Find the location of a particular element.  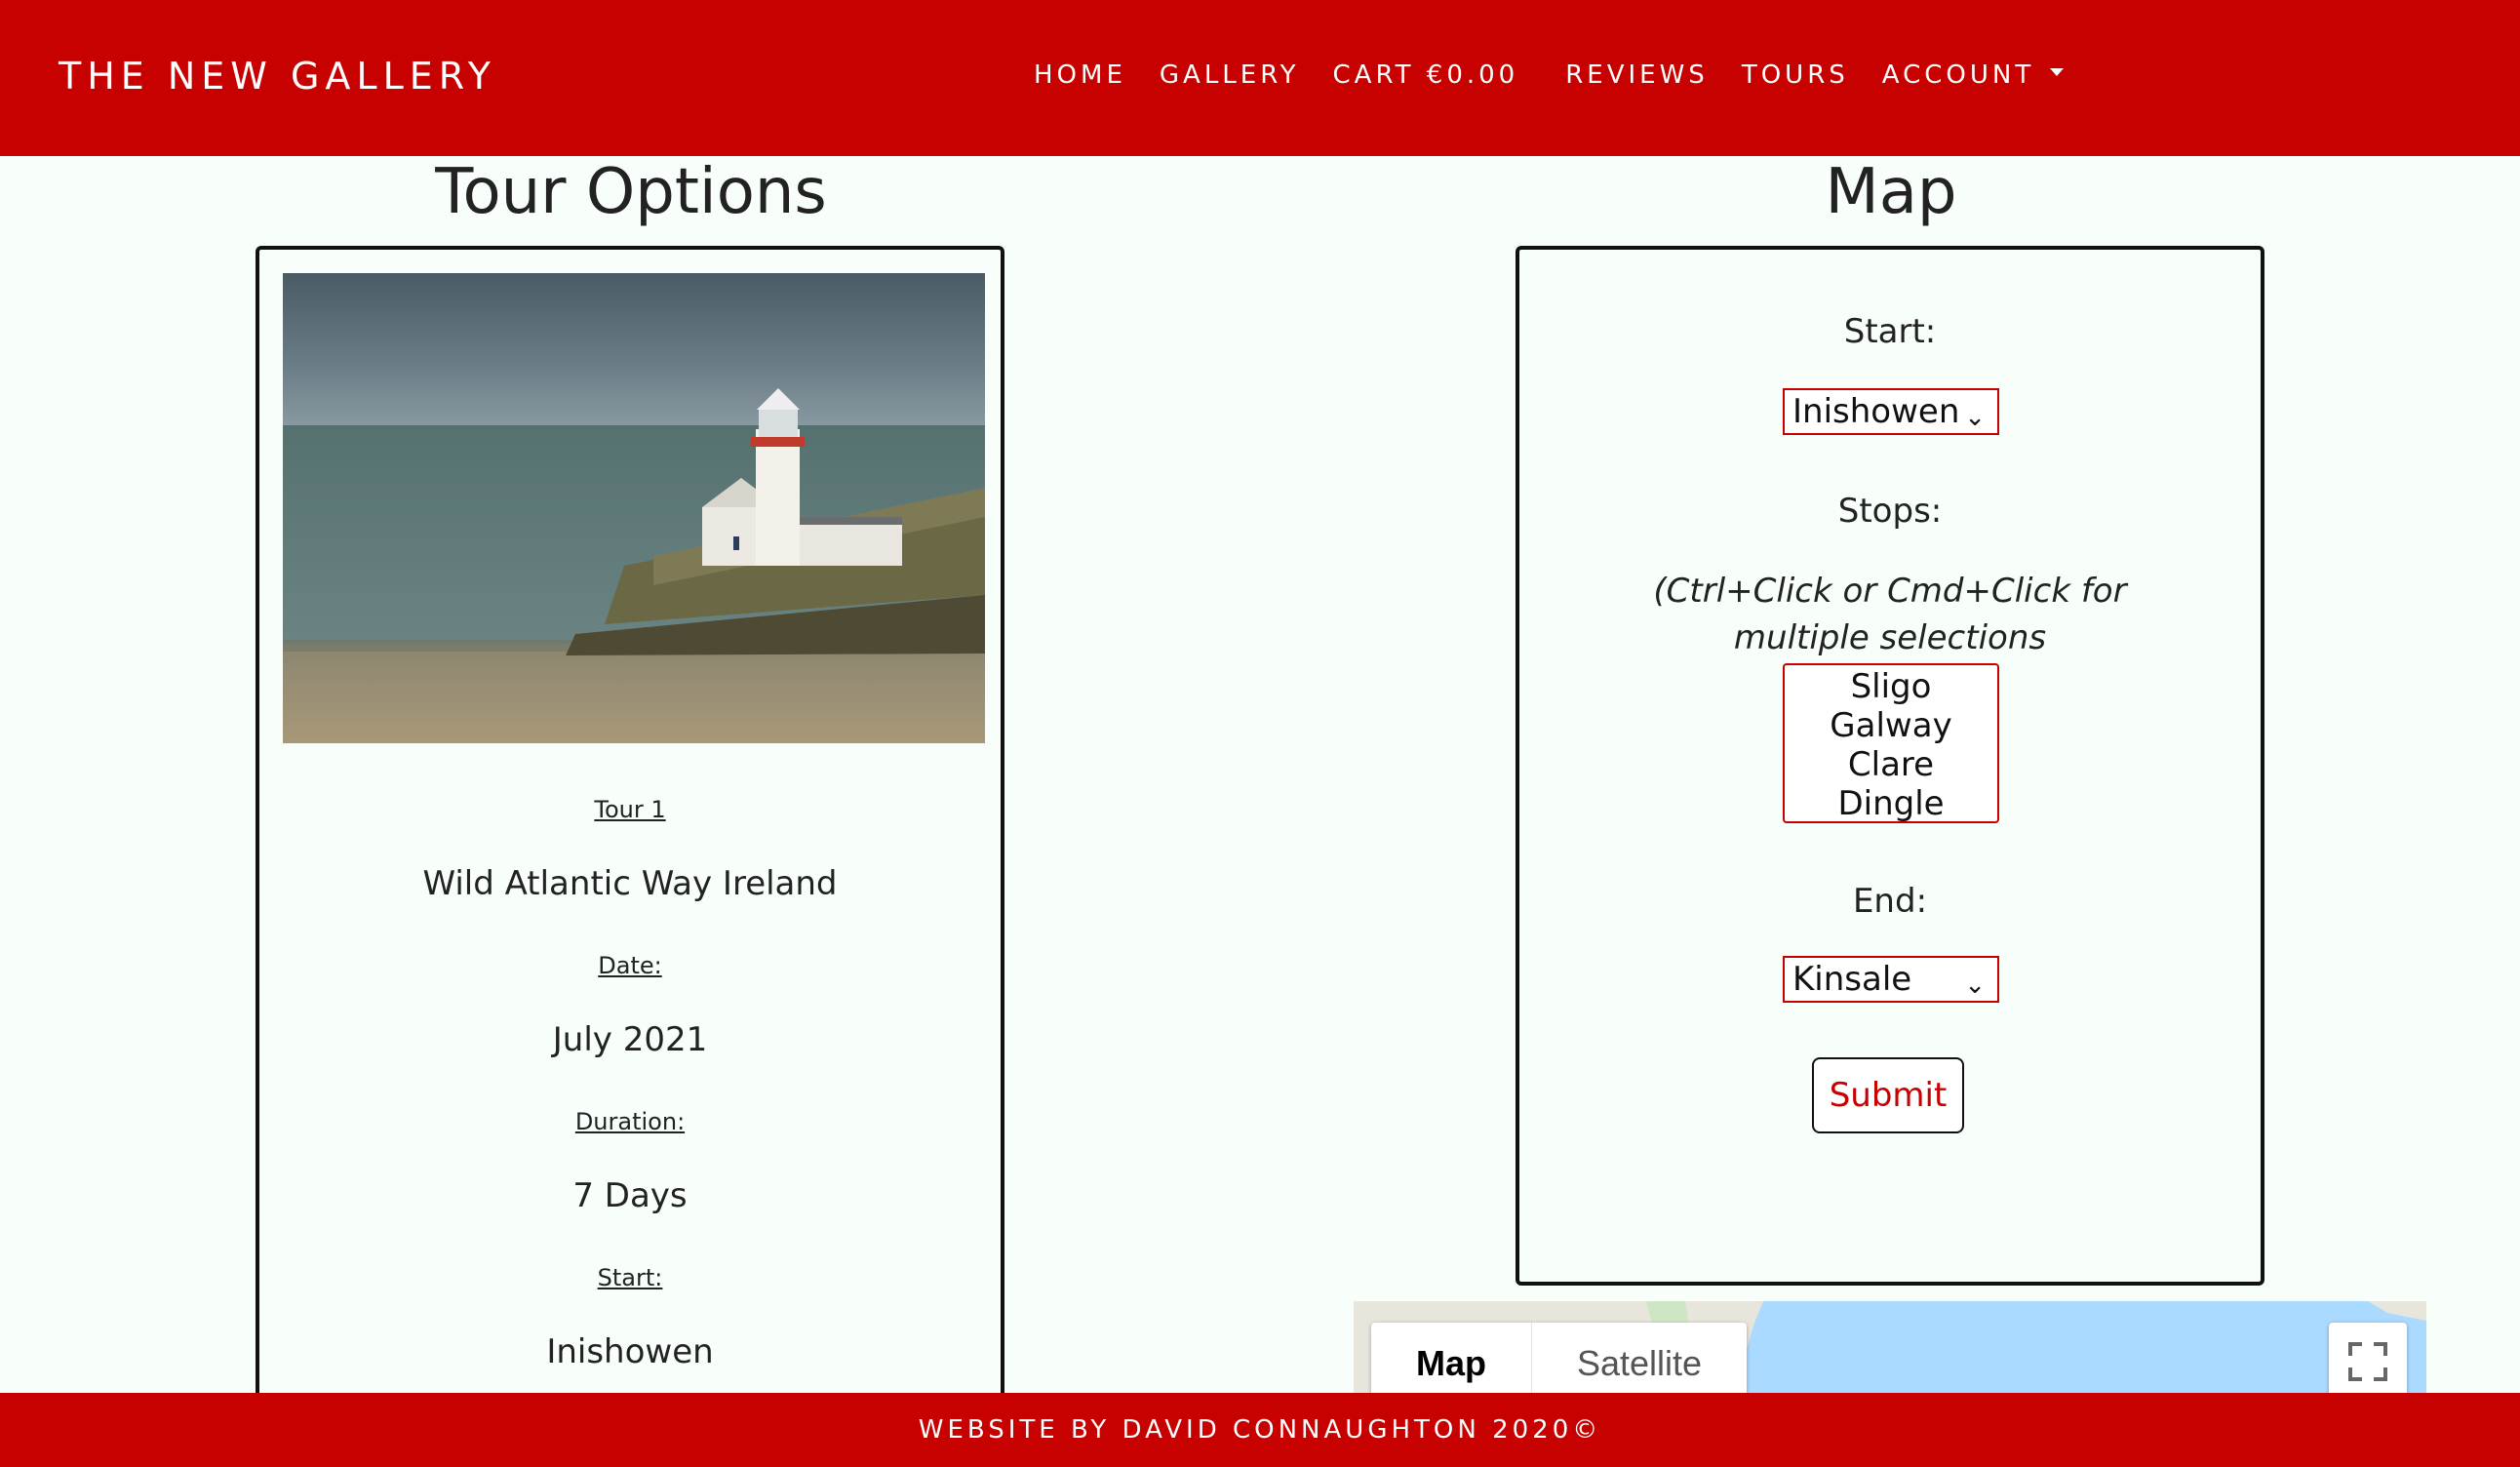

tour-date-label: Date: is located at coordinates (630, 966).